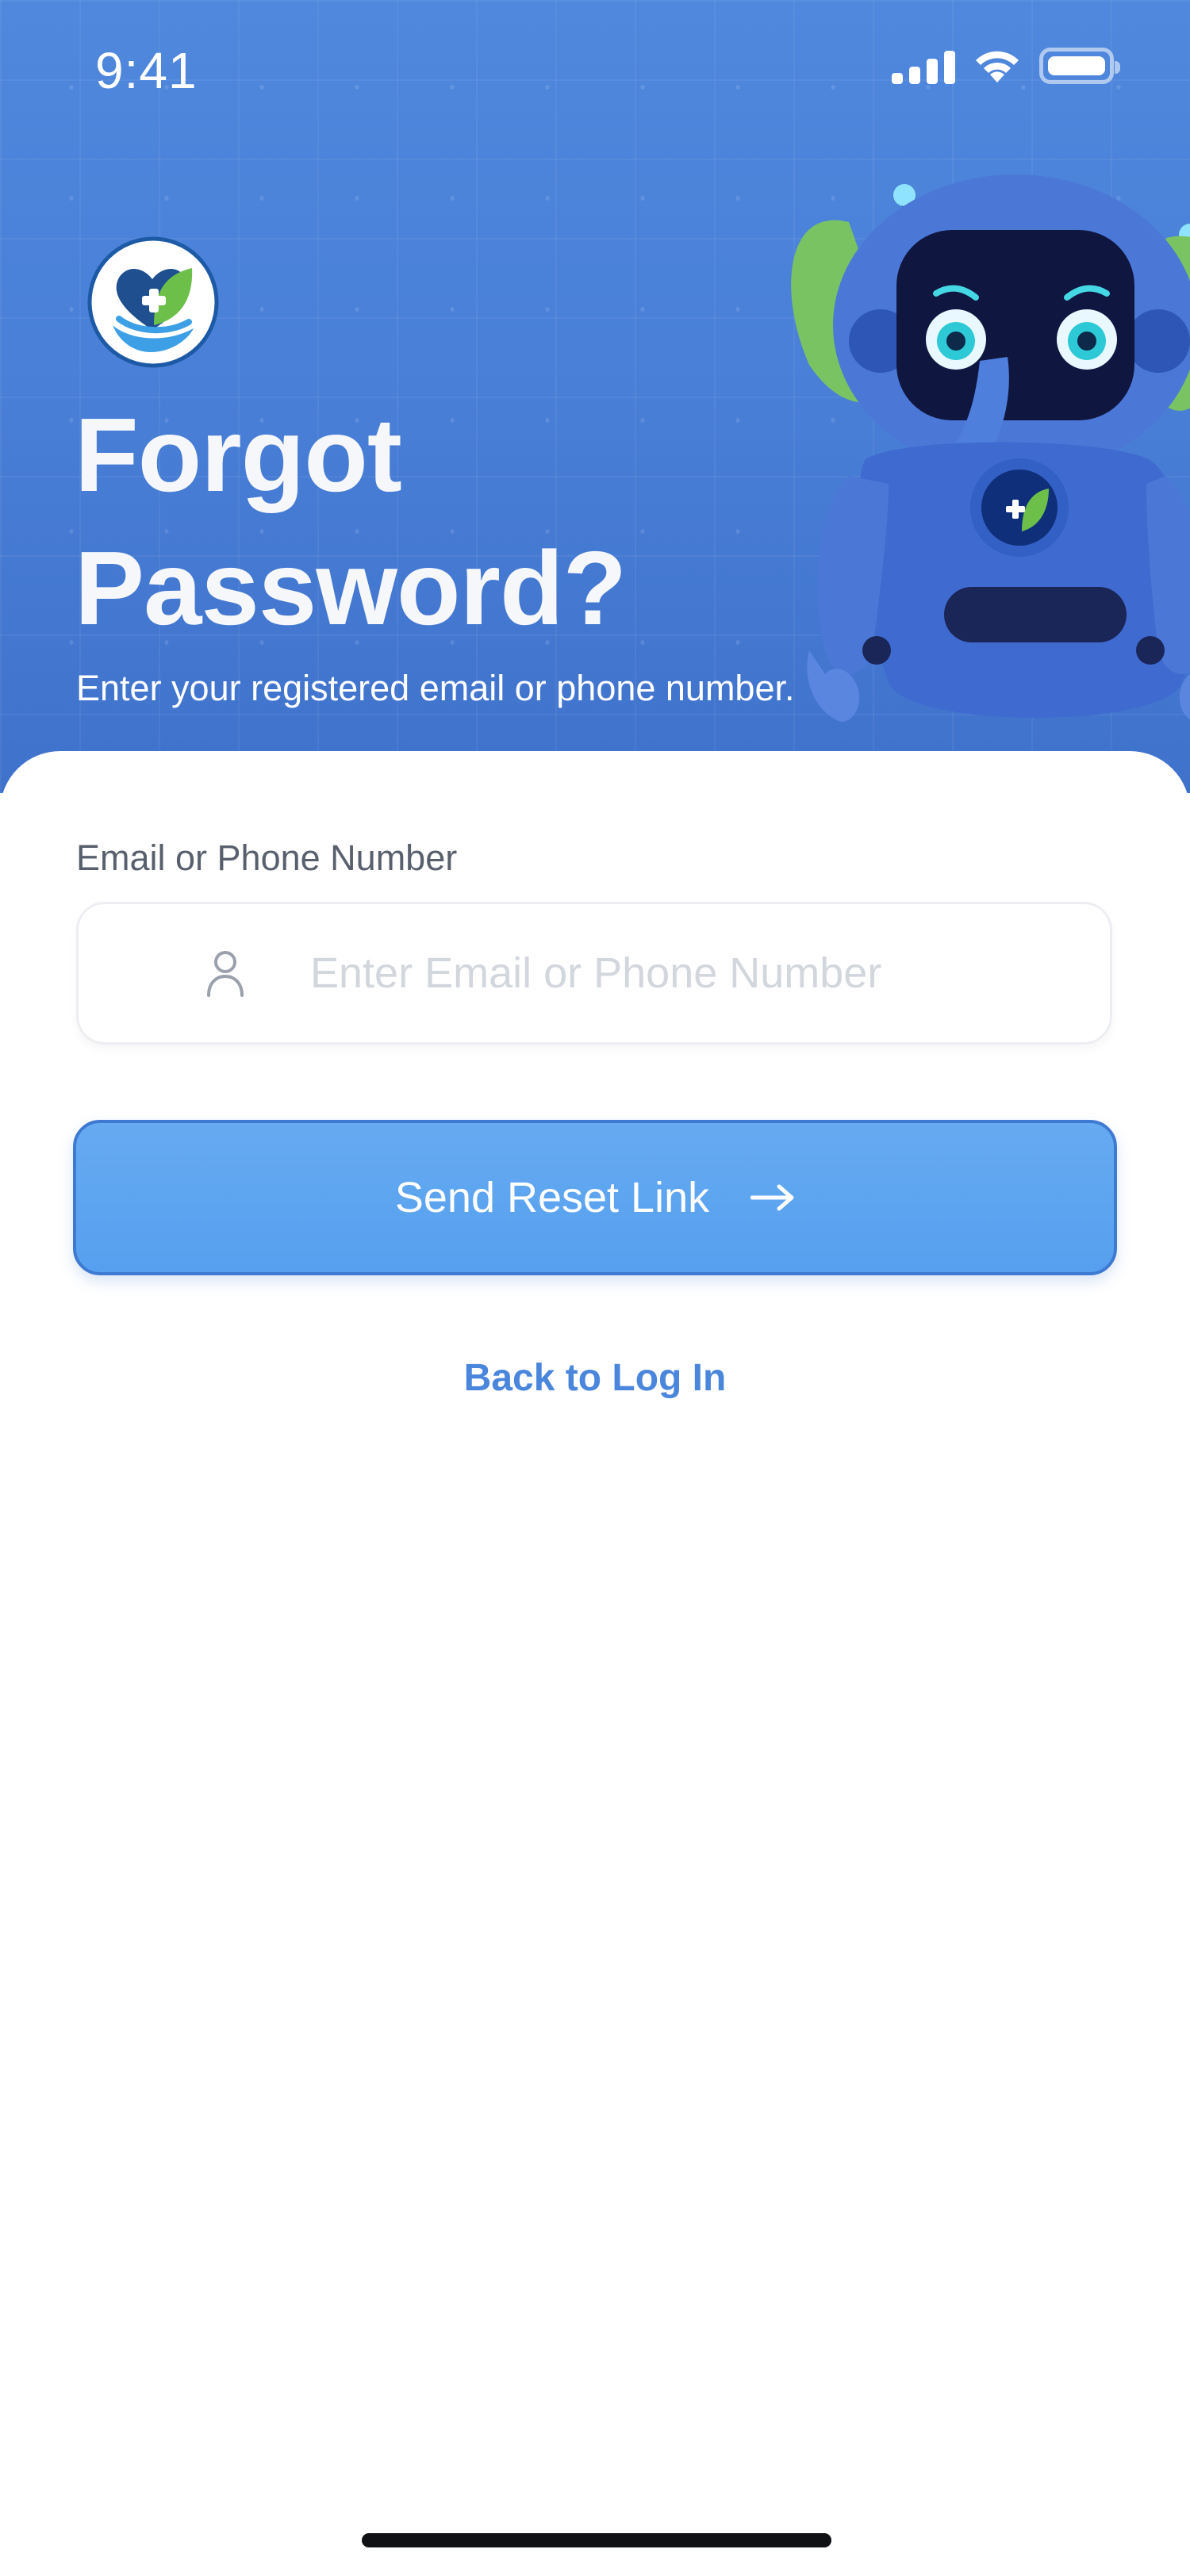 Image resolution: width=1190 pixels, height=2576 pixels. I want to click on cellular-signal-icon, so click(923, 66).